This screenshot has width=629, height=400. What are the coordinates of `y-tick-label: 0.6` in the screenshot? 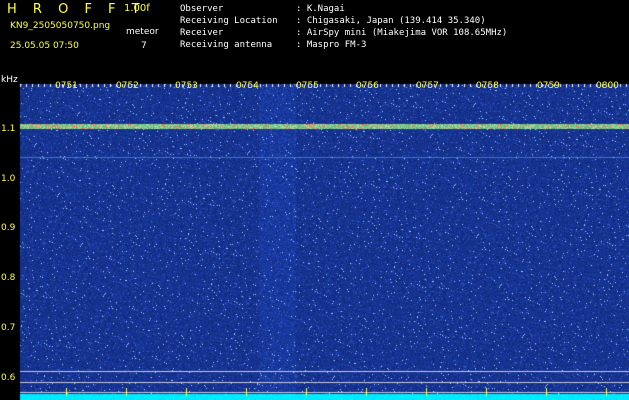 It's located at (8, 378).